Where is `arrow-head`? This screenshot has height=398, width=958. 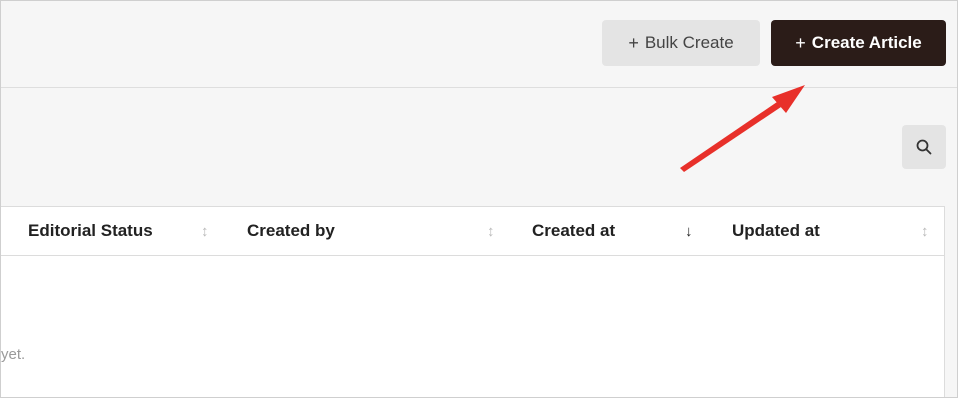
arrow-head is located at coordinates (788, 99).